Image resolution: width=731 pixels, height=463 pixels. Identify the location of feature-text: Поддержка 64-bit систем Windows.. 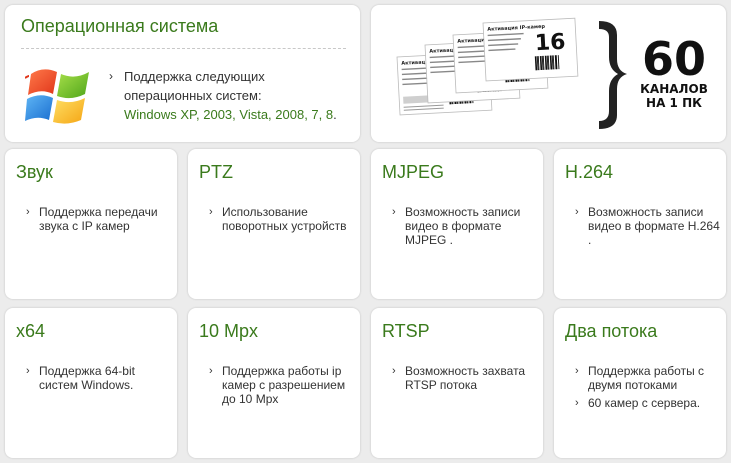
(87, 378).